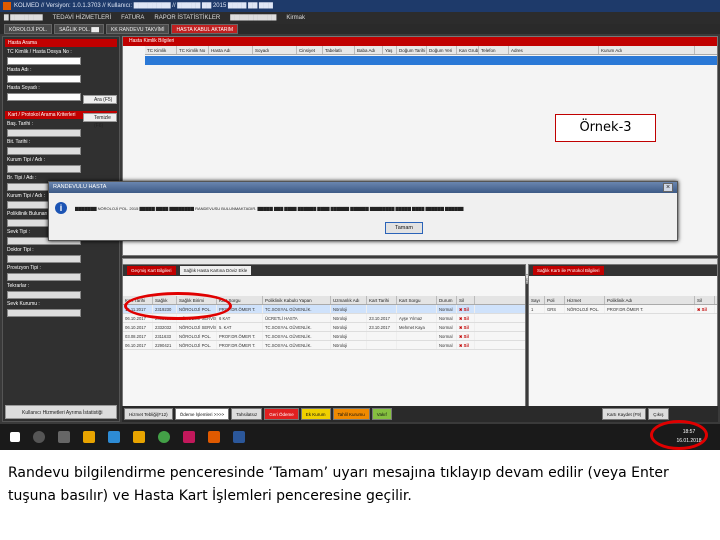 The image size is (720, 540). I want to click on foundation-filter: Vakıf, so click(381, 414).